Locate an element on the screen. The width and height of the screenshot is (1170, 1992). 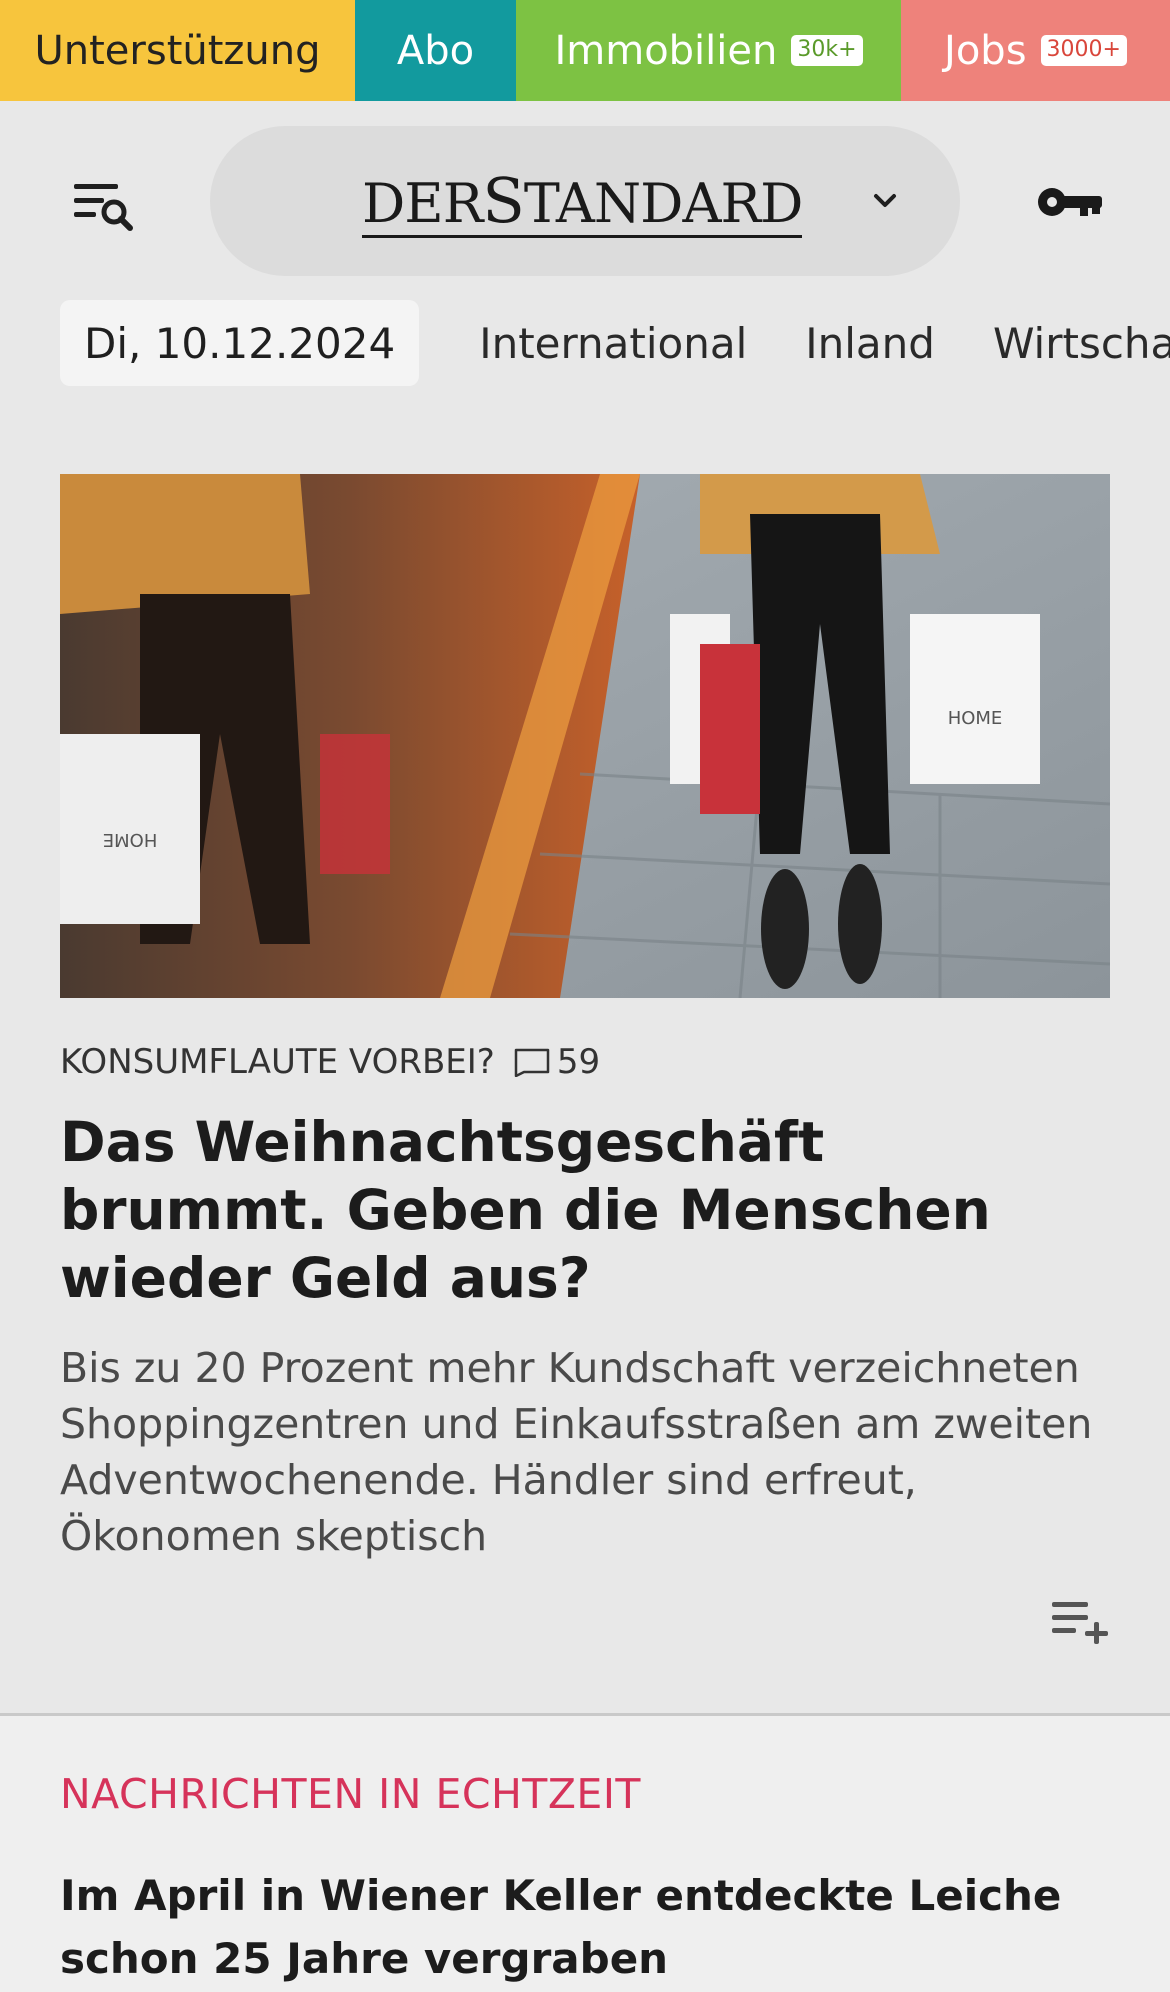
article-kicker: KONSUMFLAUTE VORBEI? is located at coordinates (277, 1062).